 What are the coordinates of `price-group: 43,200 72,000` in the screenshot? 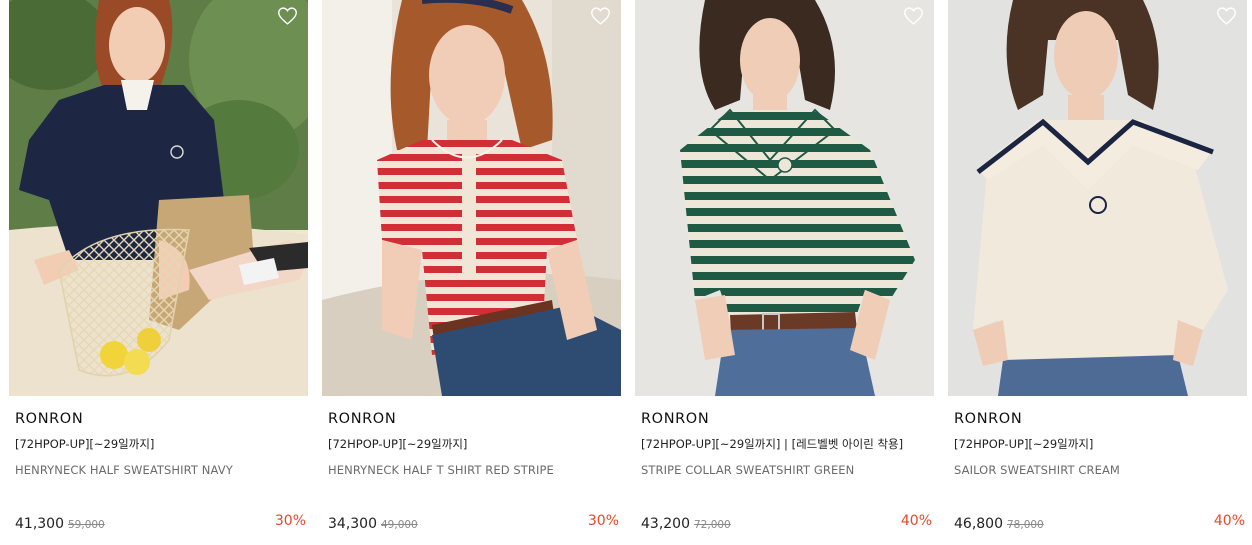 It's located at (686, 522).